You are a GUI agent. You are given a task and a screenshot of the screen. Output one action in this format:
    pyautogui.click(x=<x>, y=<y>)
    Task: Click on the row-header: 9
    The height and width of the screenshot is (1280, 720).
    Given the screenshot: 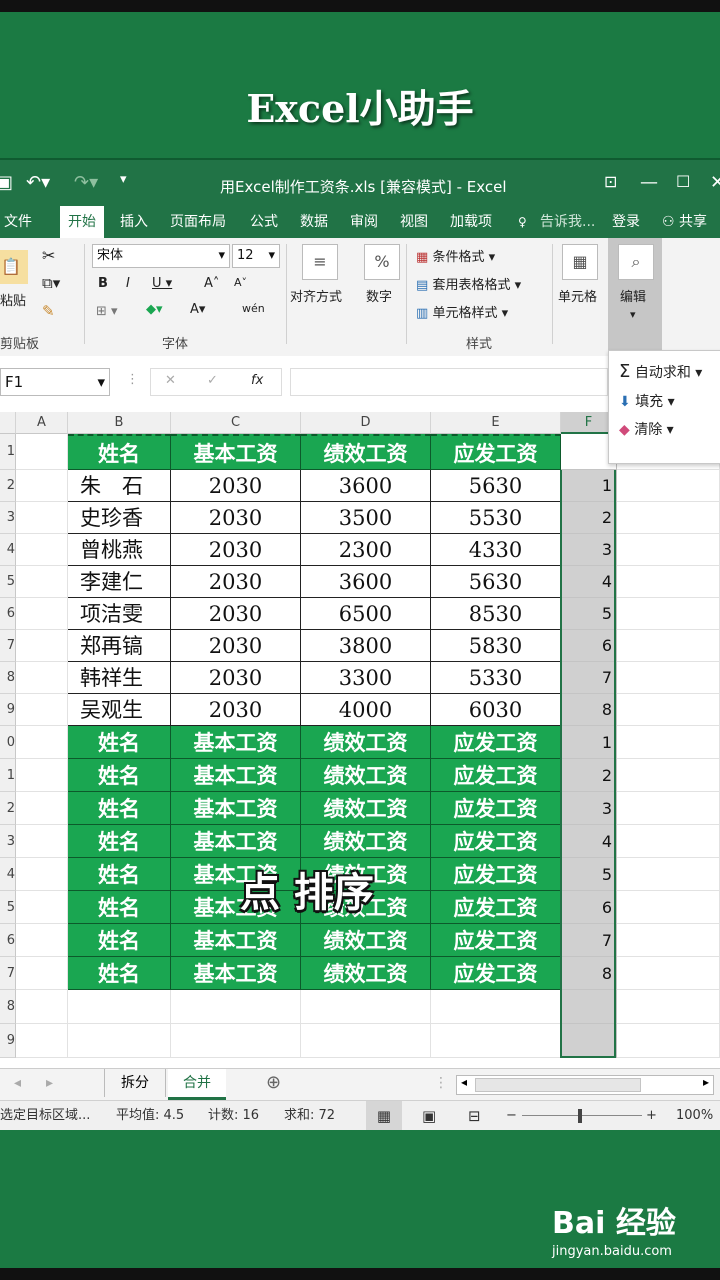 What is the action you would take?
    pyautogui.click(x=8, y=1041)
    